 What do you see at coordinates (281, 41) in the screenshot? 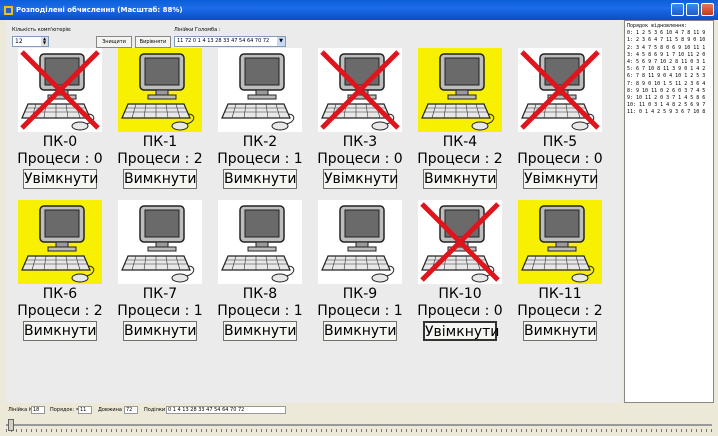
I see `chevron-down-icon: ▼` at bounding box center [281, 41].